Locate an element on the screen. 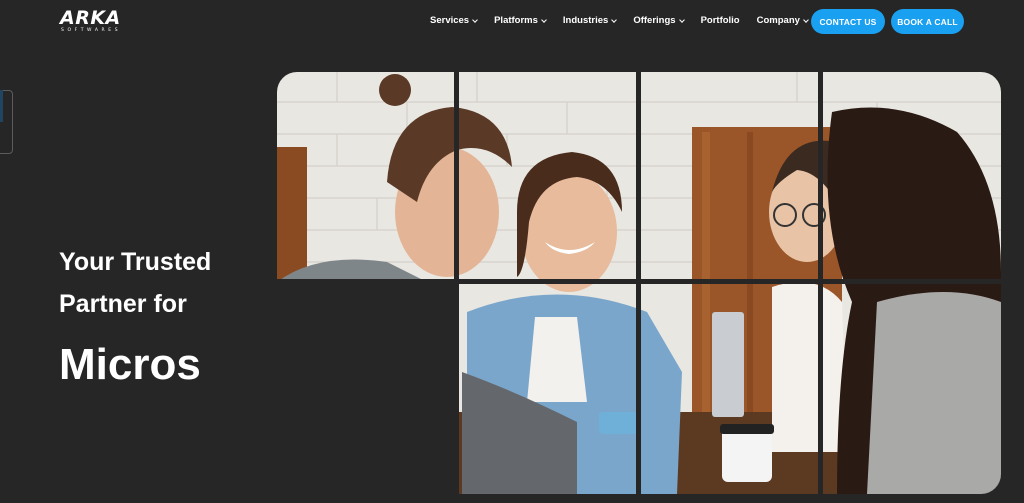 Image resolution: width=1024 pixels, height=503 pixels. nav-label: Company is located at coordinates (778, 20).